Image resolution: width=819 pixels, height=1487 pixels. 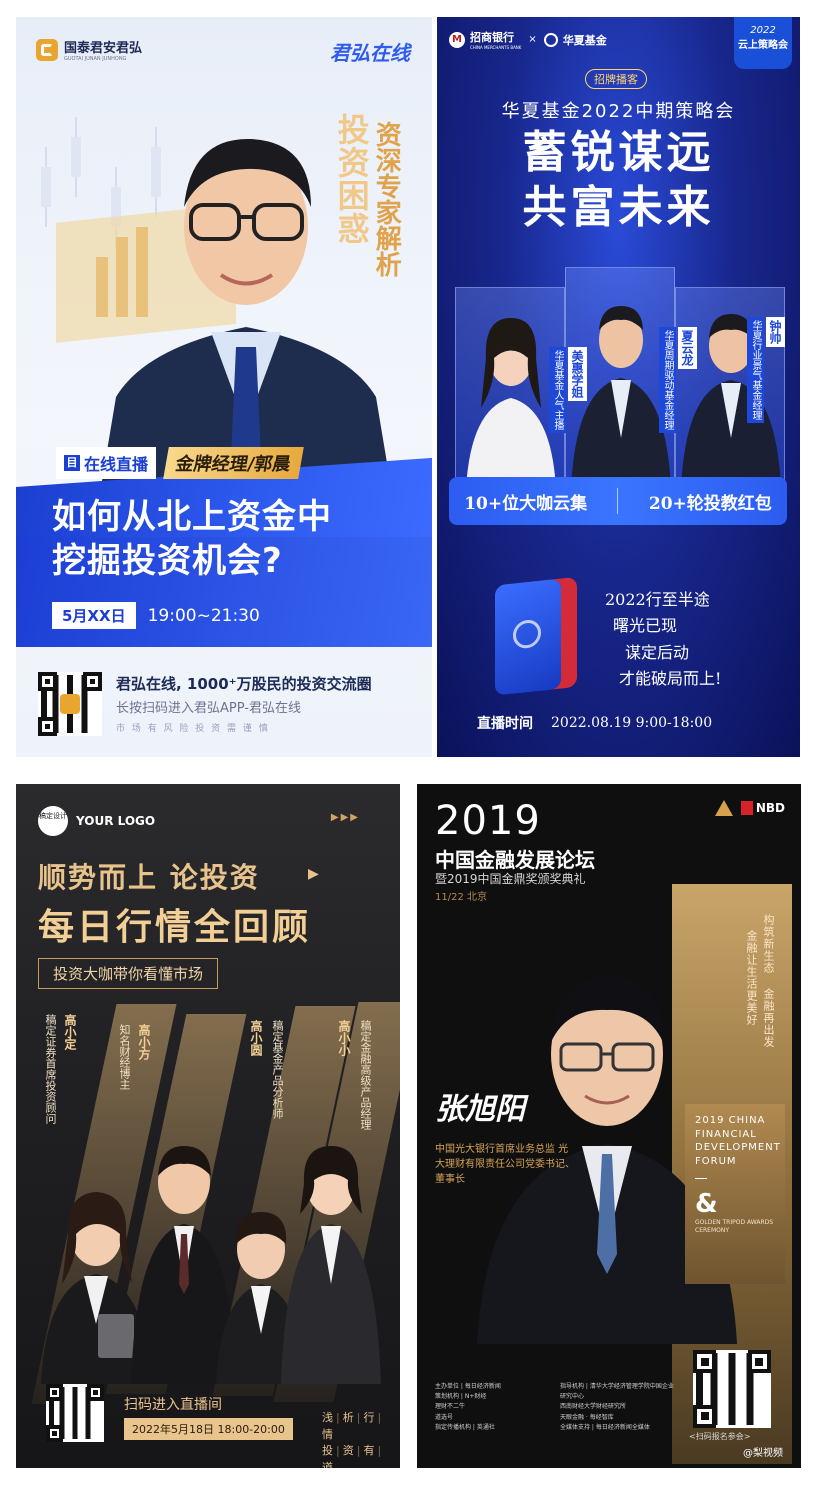 What do you see at coordinates (116, 821) in the screenshot?
I see `your-logo-text: YOUR LOGO` at bounding box center [116, 821].